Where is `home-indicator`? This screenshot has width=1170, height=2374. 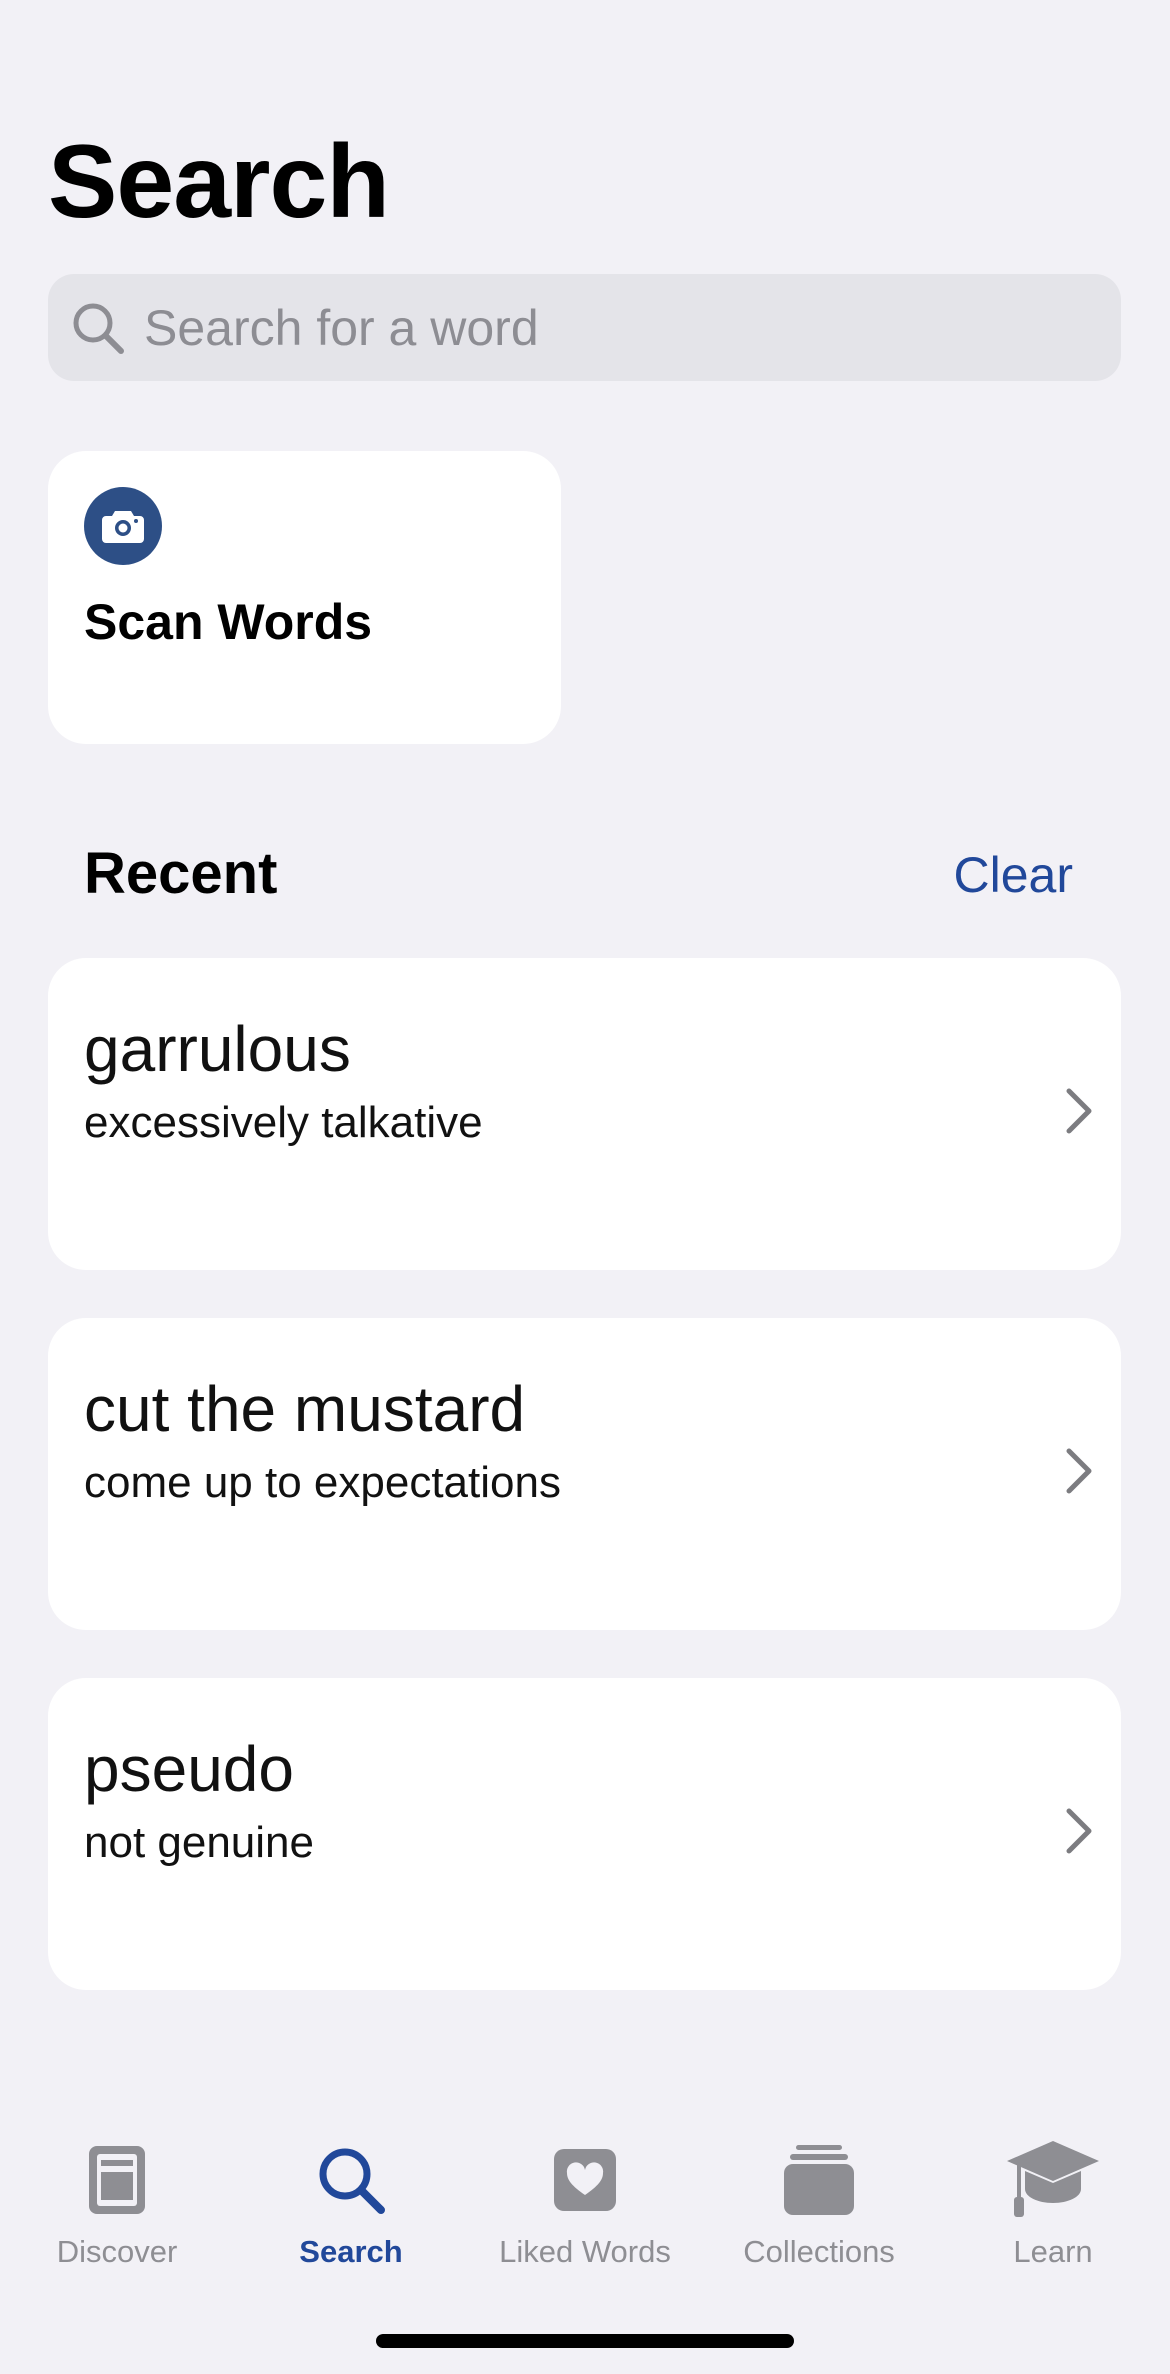 home-indicator is located at coordinates (585, 2341).